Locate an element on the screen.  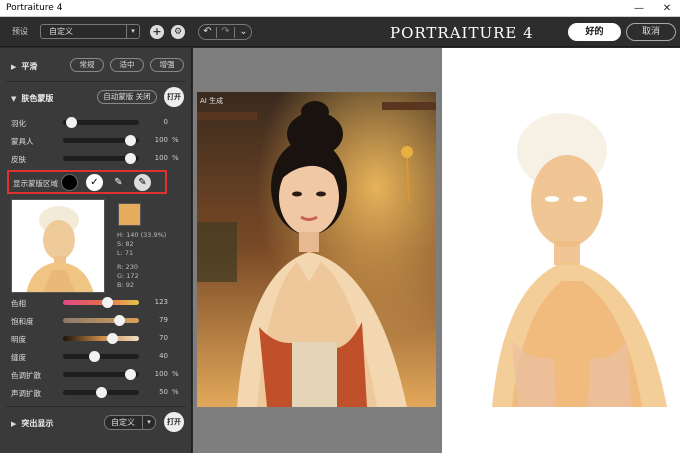
eyedropper-plus-icon: ✎ is located at coordinates (142, 182).